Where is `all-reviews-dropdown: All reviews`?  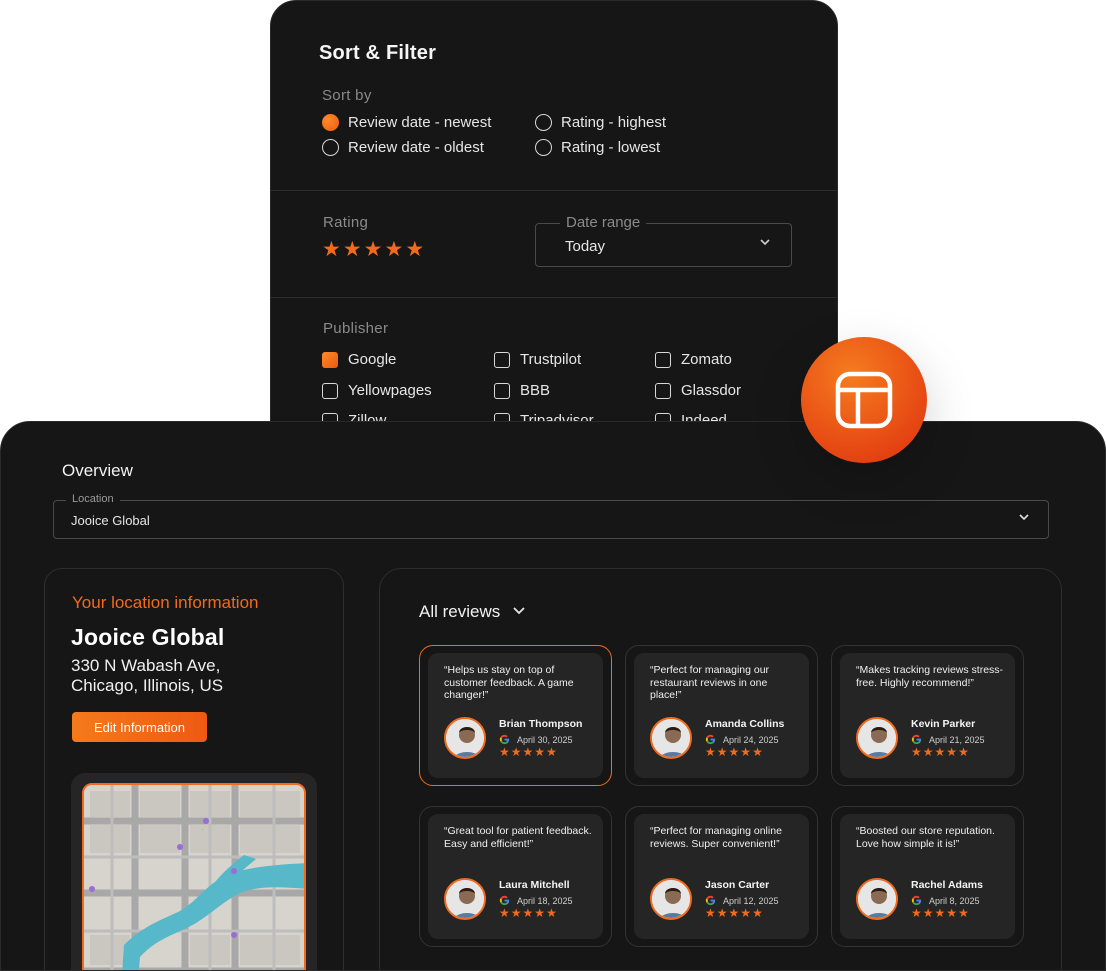
all-reviews-dropdown: All reviews is located at coordinates (472, 612).